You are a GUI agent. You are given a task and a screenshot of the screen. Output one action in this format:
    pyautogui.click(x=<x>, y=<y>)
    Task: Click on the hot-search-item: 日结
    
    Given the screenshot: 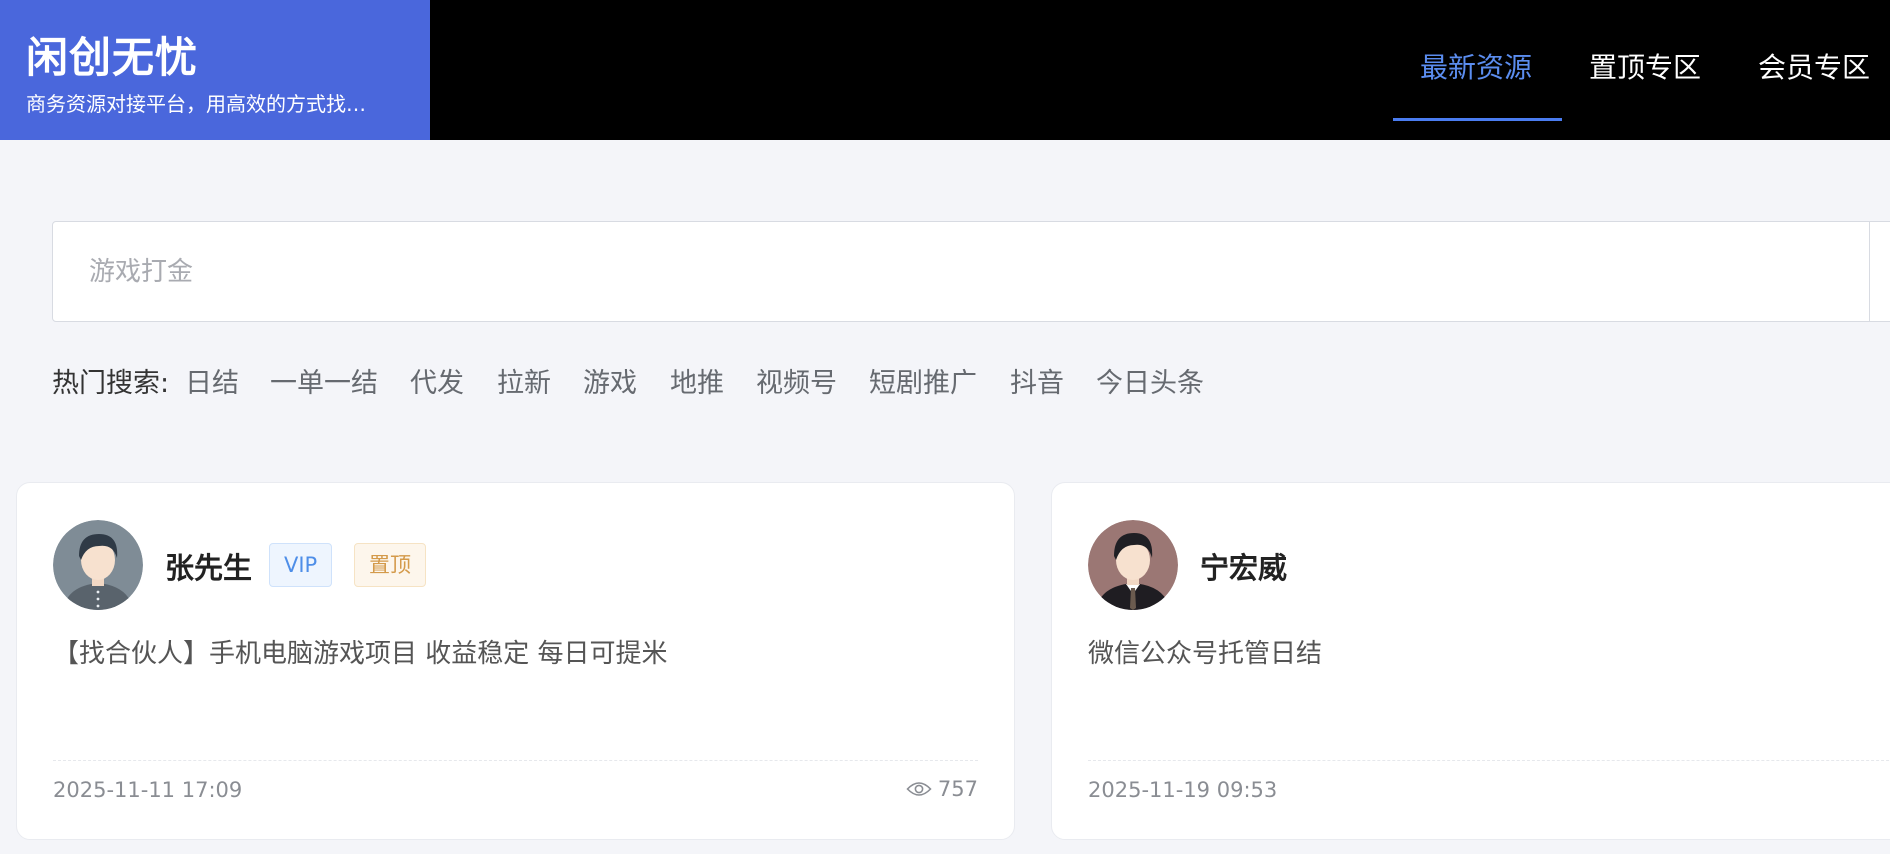 What is the action you would take?
    pyautogui.click(x=212, y=380)
    